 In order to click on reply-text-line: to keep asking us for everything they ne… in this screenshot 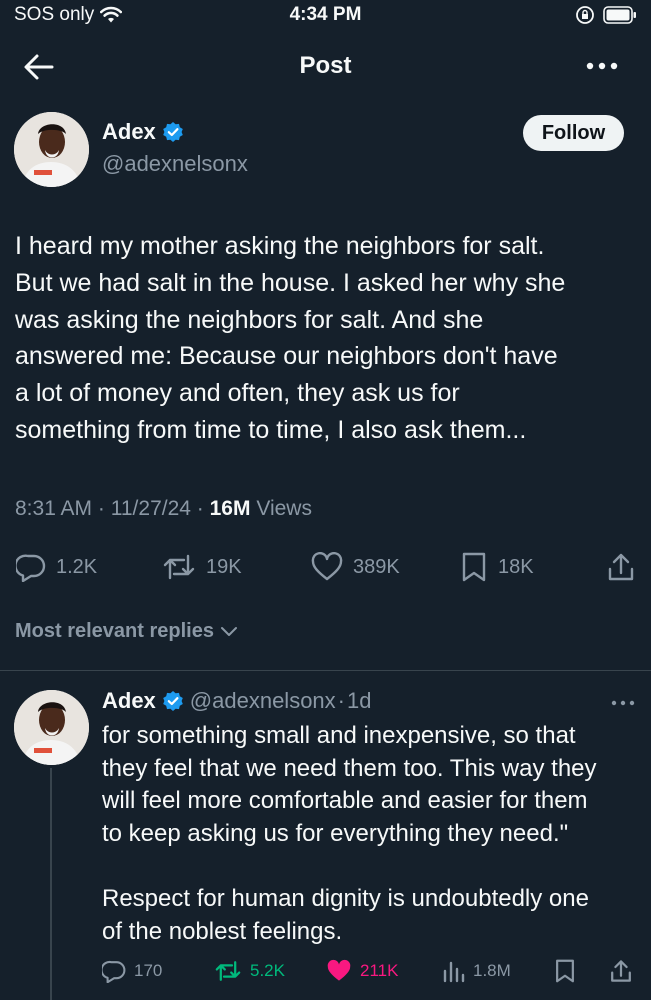, I will do `click(335, 833)`.